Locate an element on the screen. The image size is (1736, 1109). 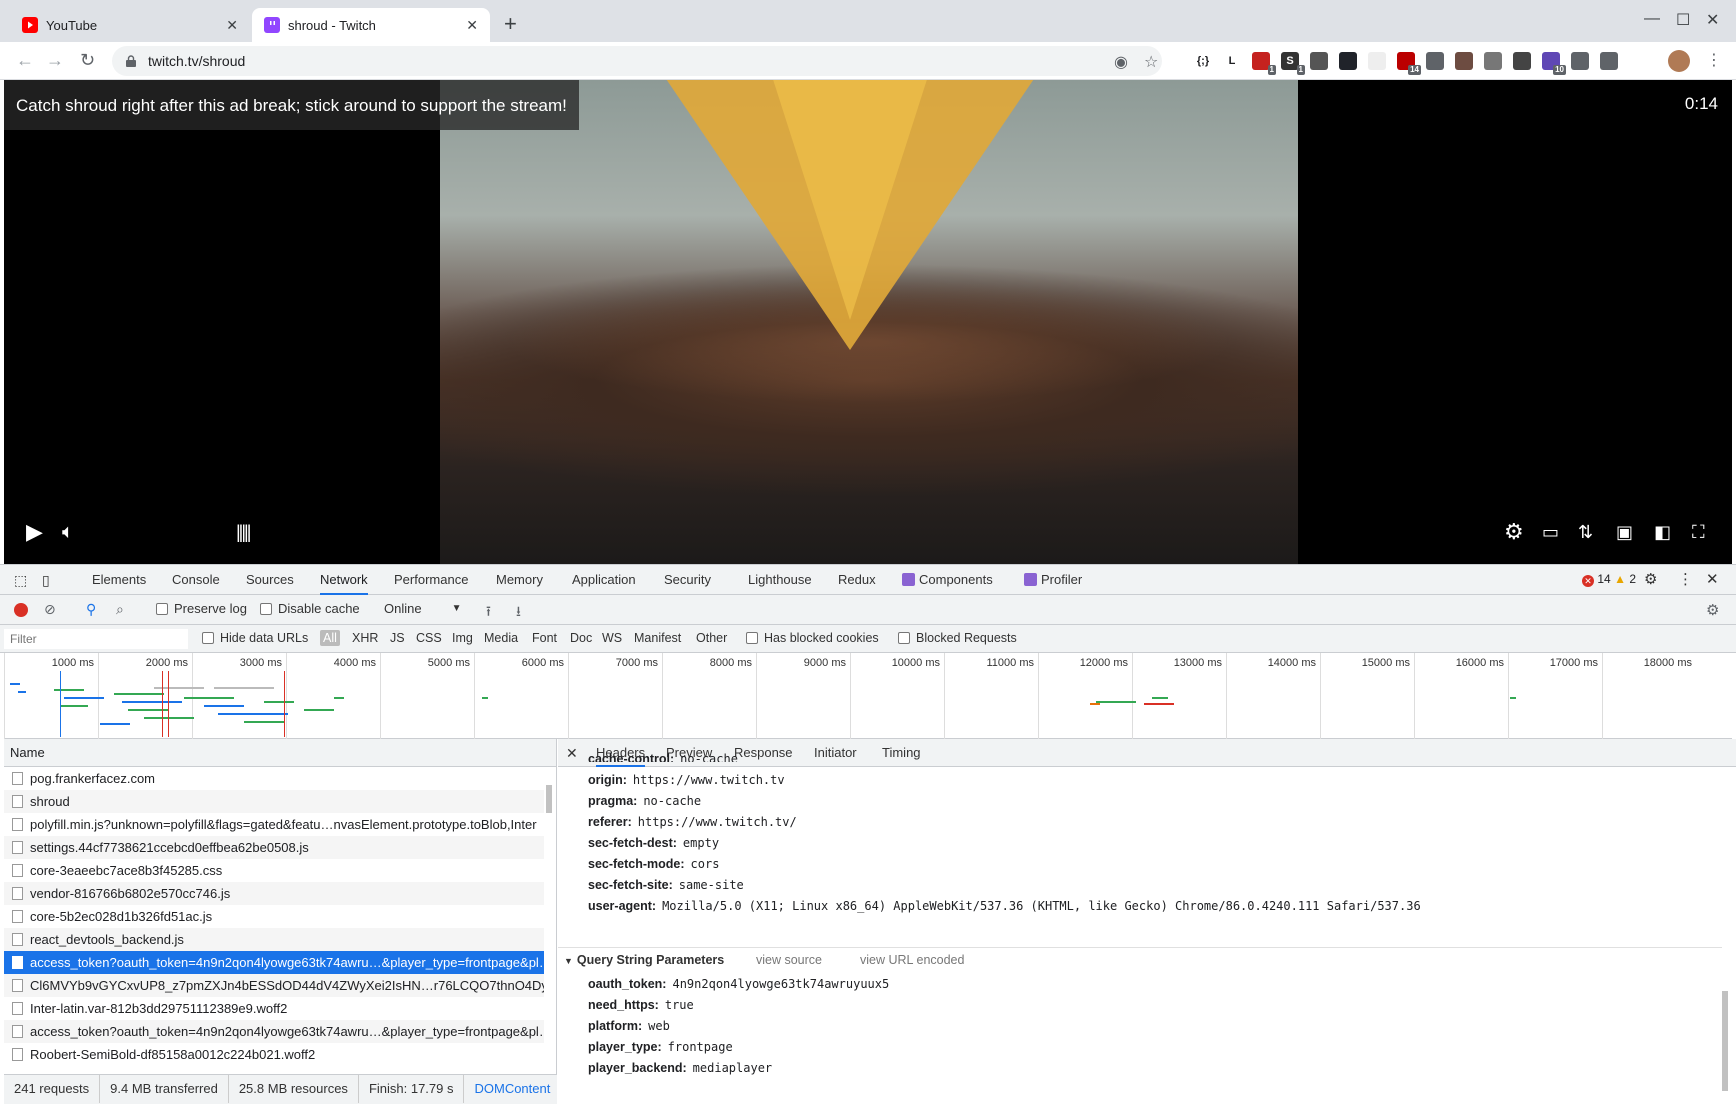
network-settings-icon: ⚙ is located at coordinates (1712, 610).